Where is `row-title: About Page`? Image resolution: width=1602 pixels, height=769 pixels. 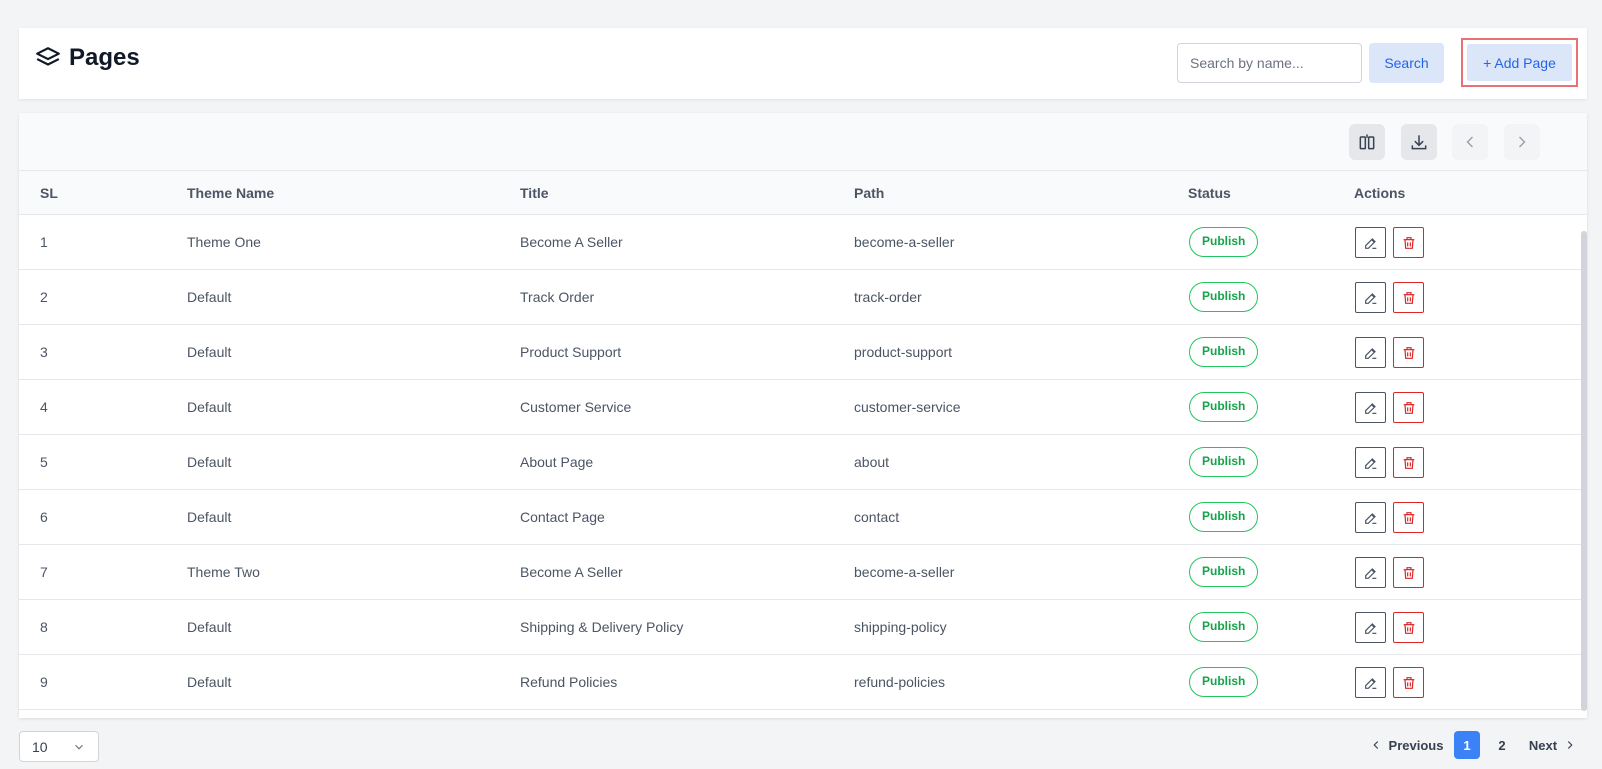
row-title: About Page is located at coordinates (557, 462).